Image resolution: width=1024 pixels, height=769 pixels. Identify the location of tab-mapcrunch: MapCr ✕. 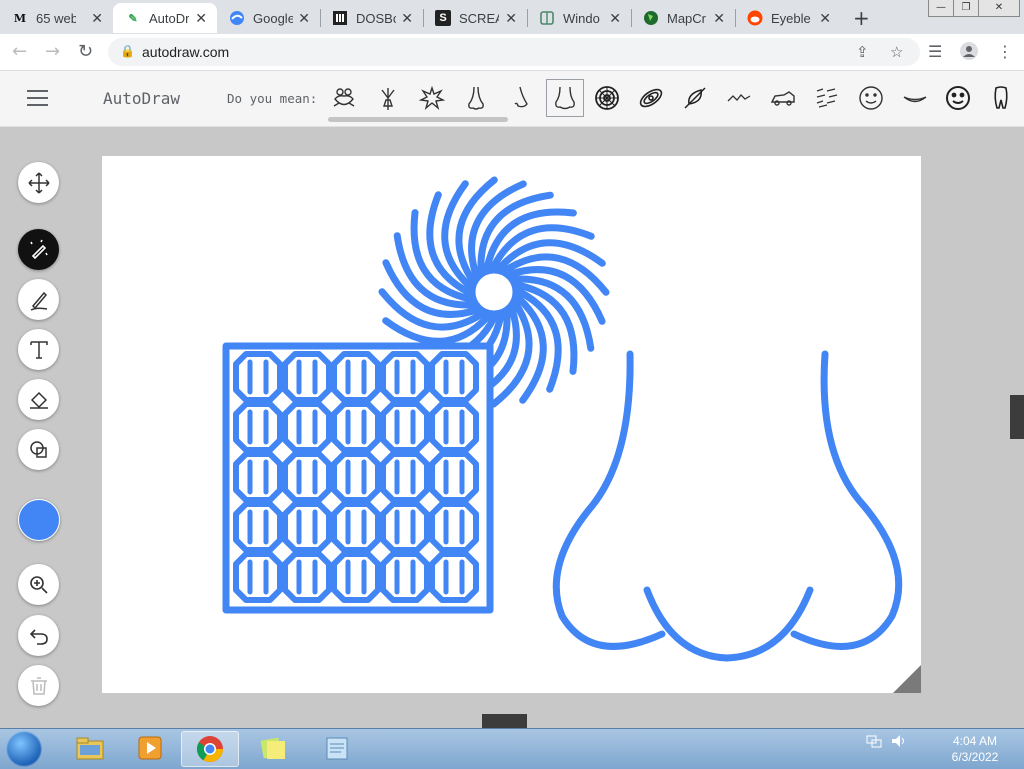
(683, 18).